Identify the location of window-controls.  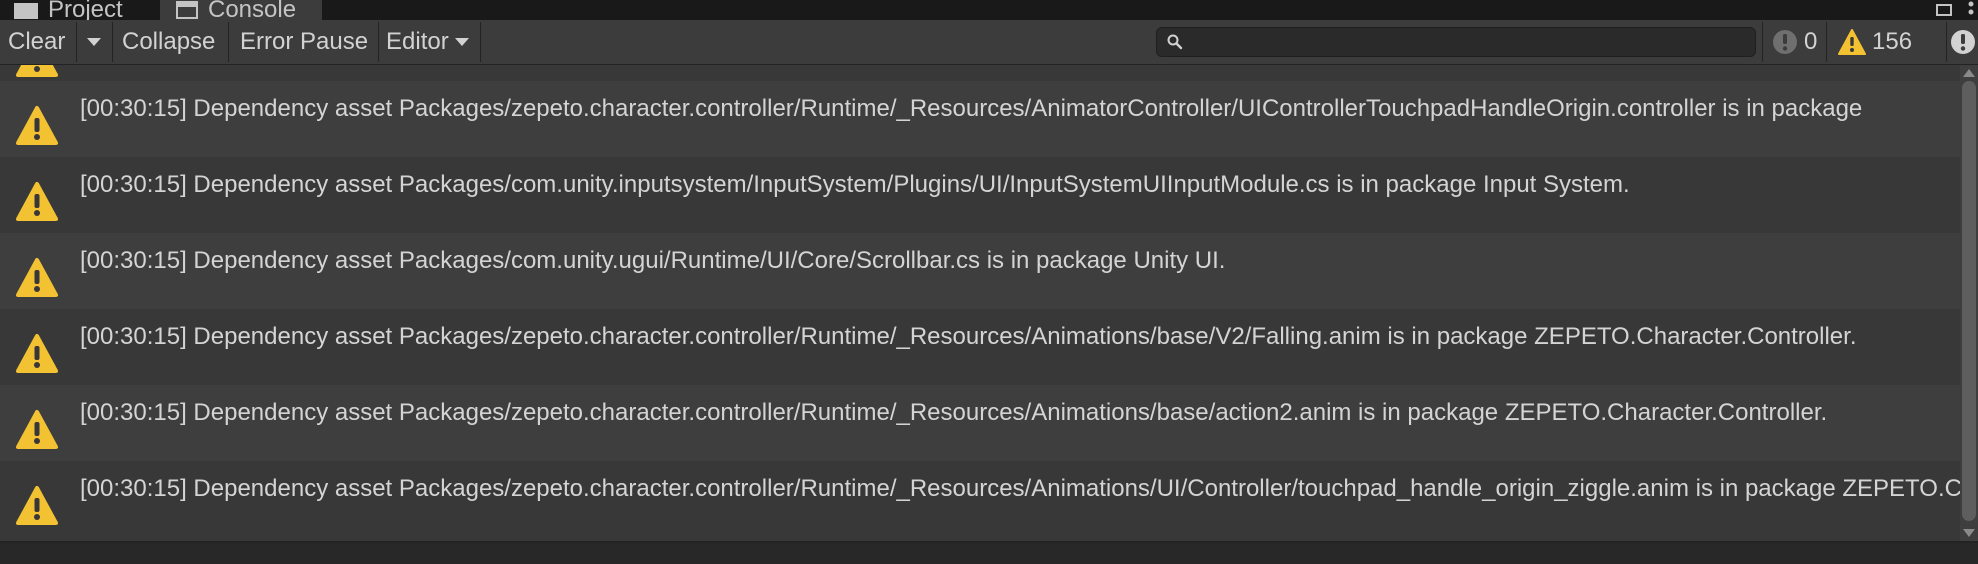
(1955, 10).